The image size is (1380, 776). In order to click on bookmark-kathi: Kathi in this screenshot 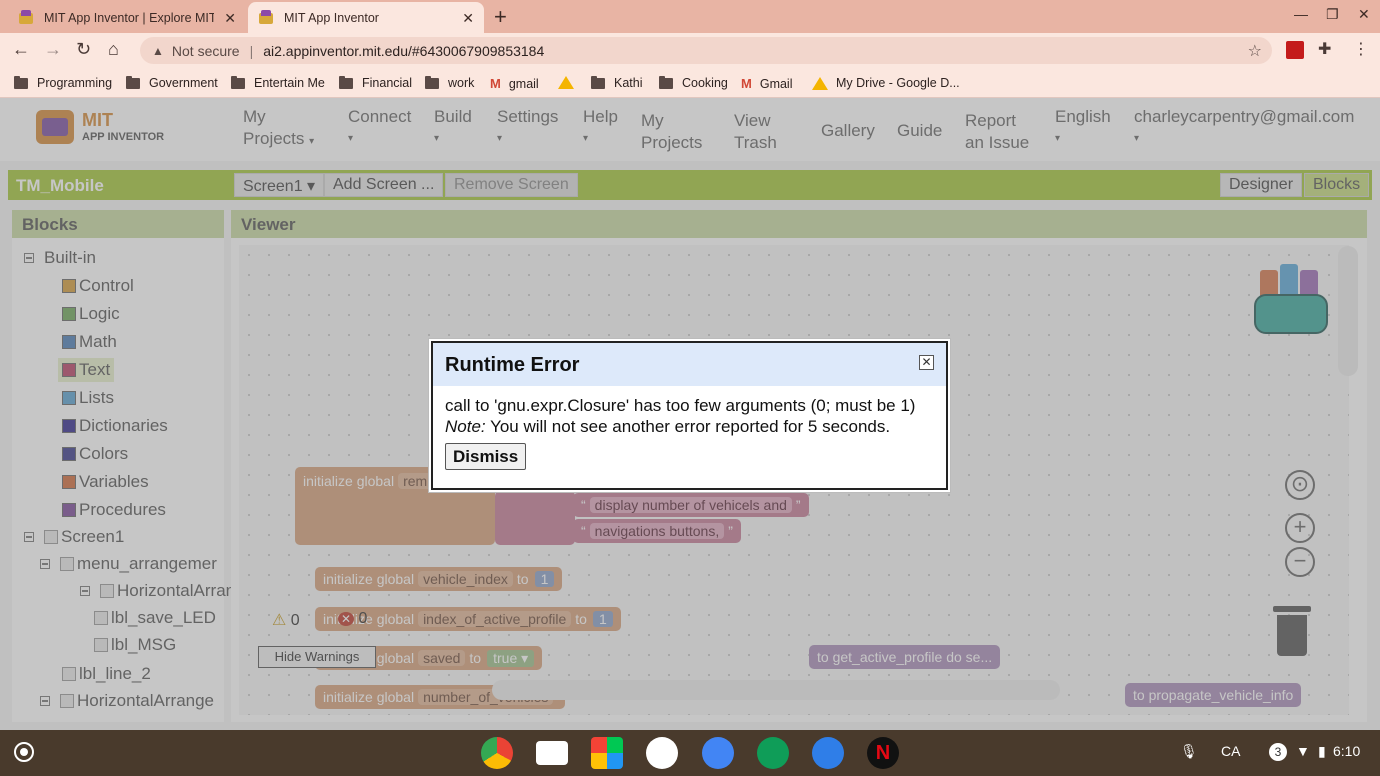, I will do `click(617, 82)`.